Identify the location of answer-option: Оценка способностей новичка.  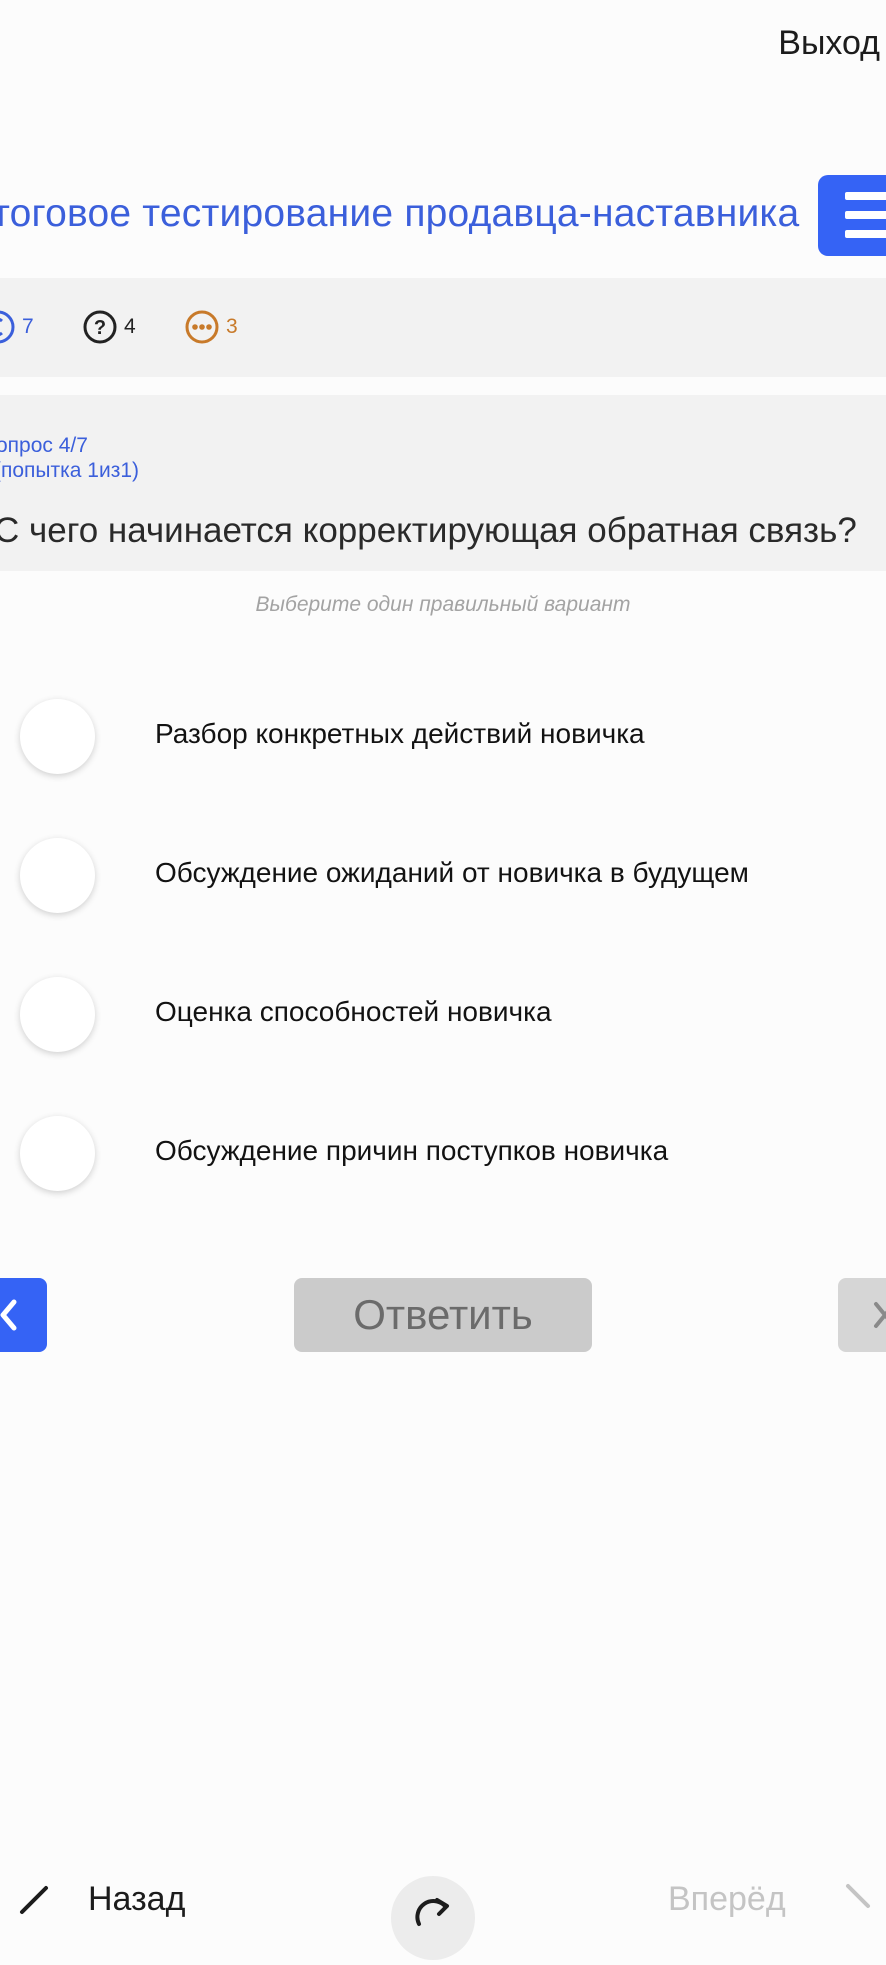
(443, 1016).